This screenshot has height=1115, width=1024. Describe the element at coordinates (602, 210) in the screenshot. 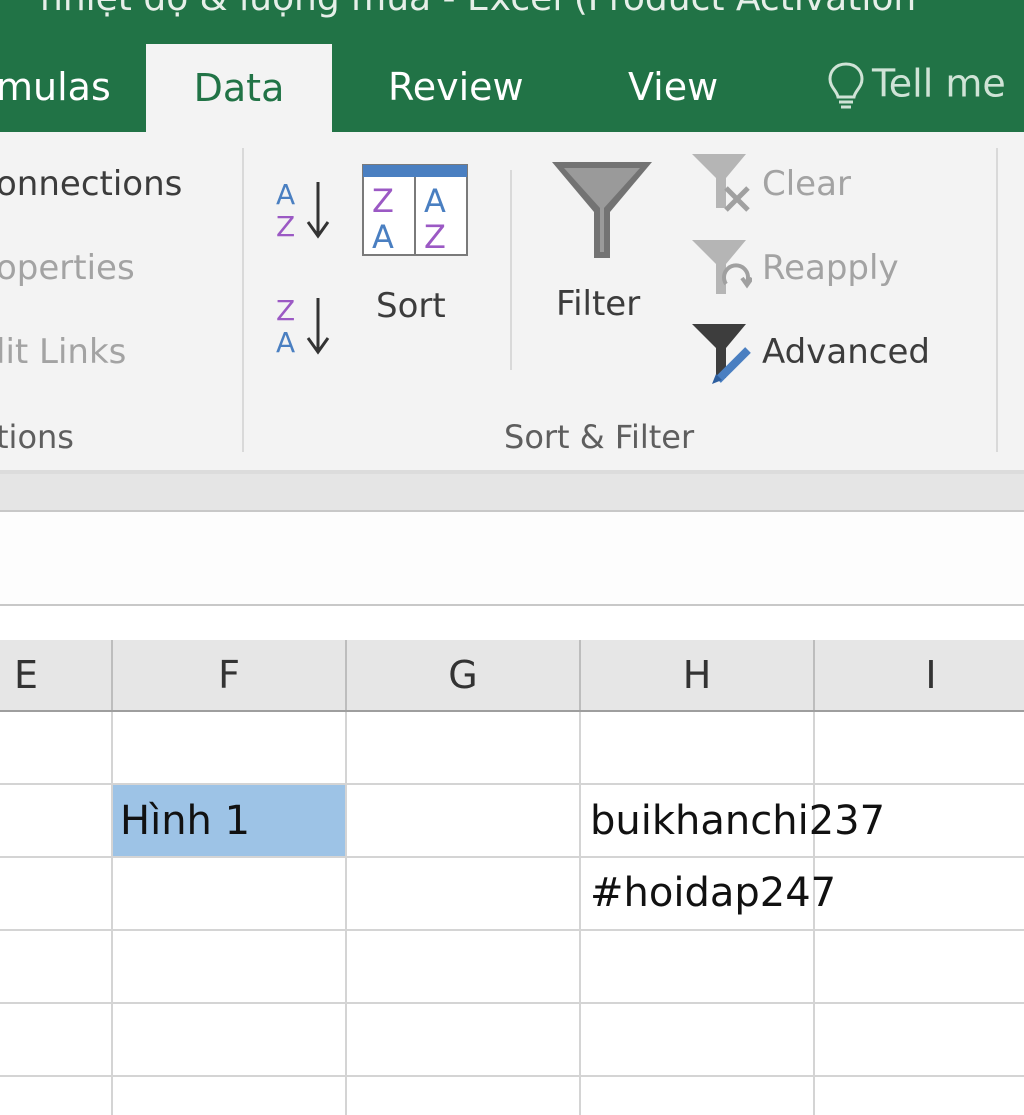

I see `filter-funnel-icon` at that location.